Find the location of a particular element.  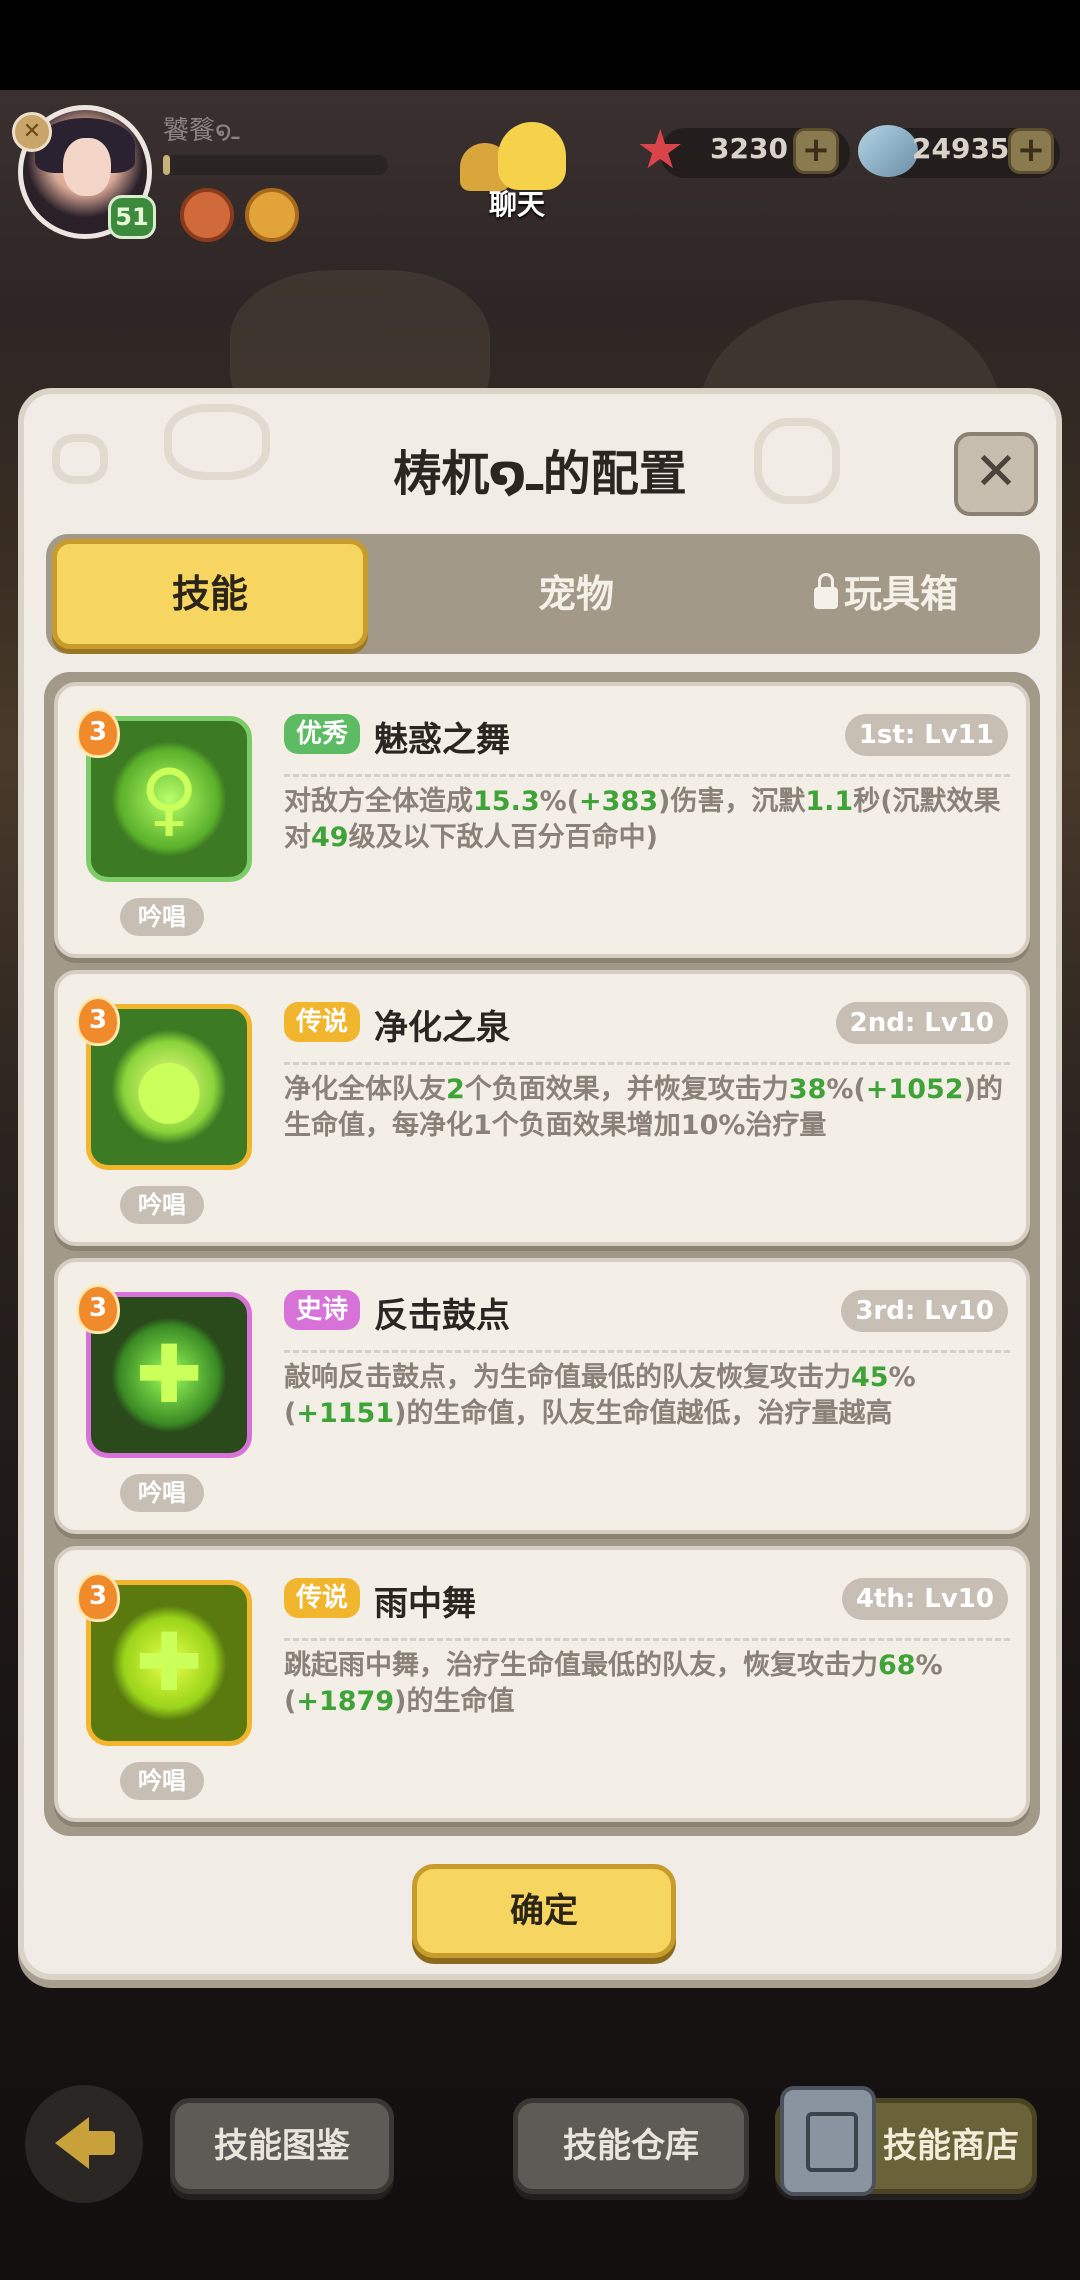

status-bar is located at coordinates (540, 45).